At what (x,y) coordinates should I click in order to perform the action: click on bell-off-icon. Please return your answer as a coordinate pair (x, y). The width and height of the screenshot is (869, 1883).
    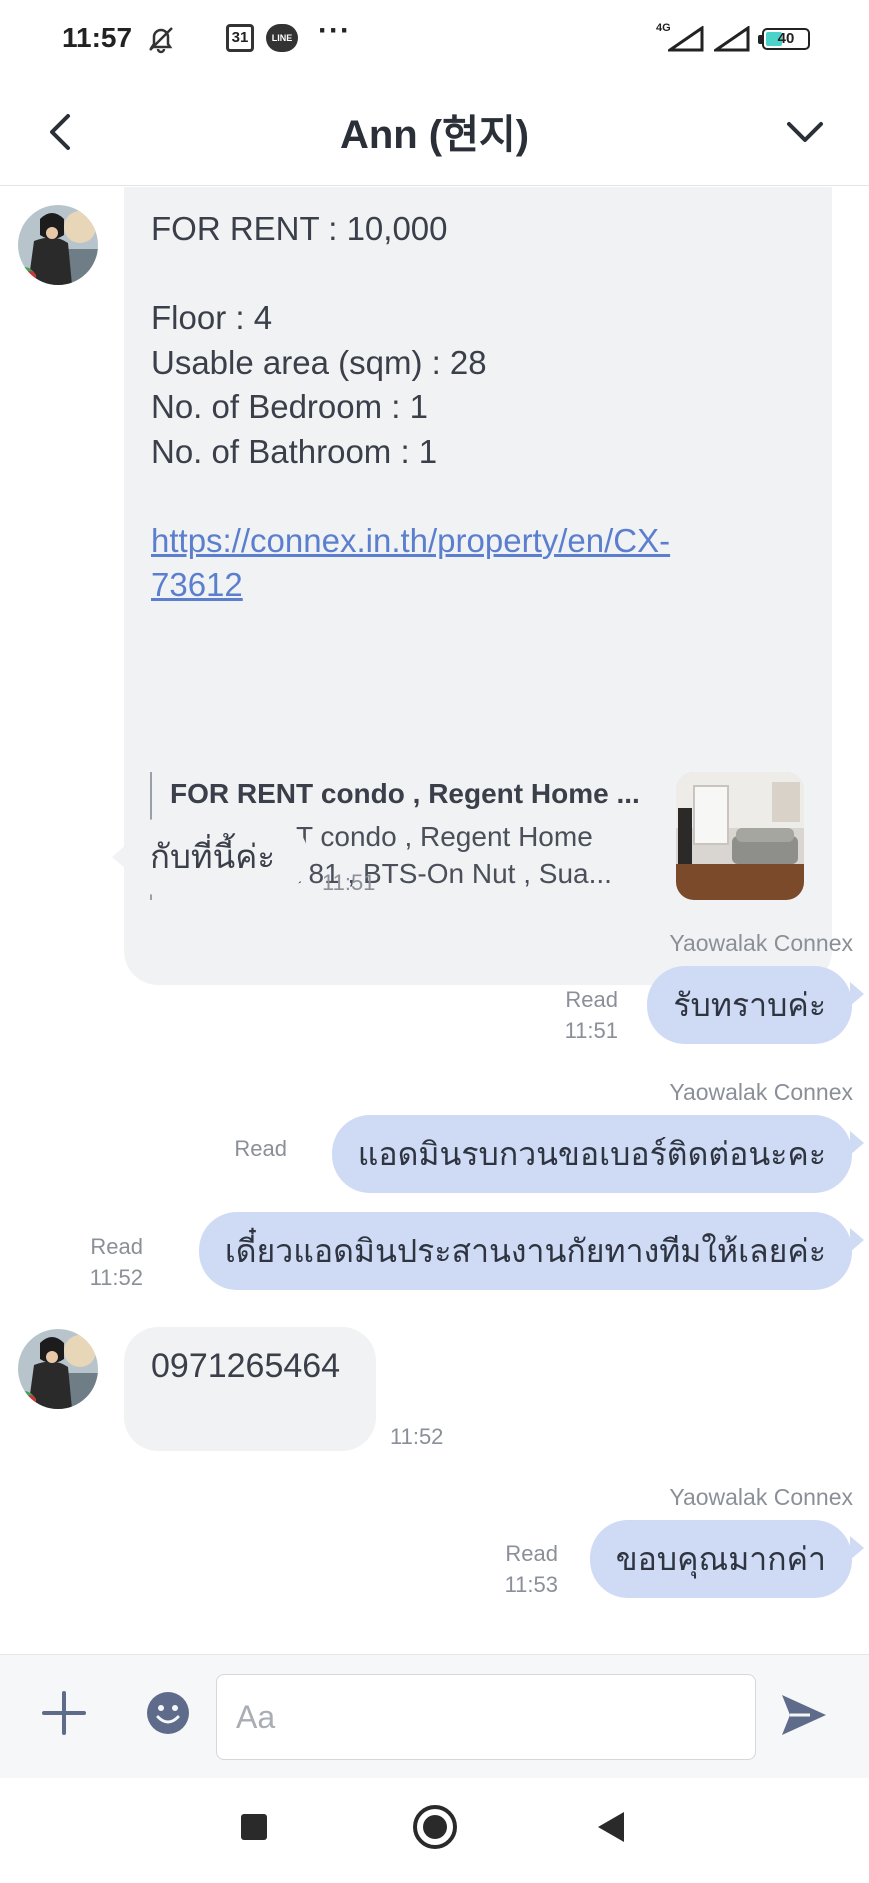
    Looking at the image, I should click on (161, 41).